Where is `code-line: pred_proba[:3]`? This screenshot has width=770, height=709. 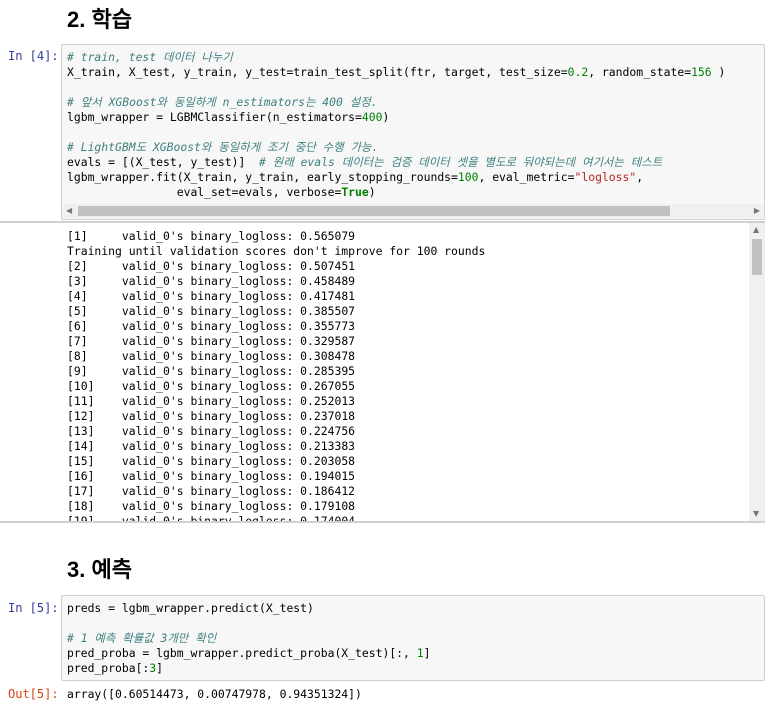 code-line: pred_proba[:3] is located at coordinates (248, 668).